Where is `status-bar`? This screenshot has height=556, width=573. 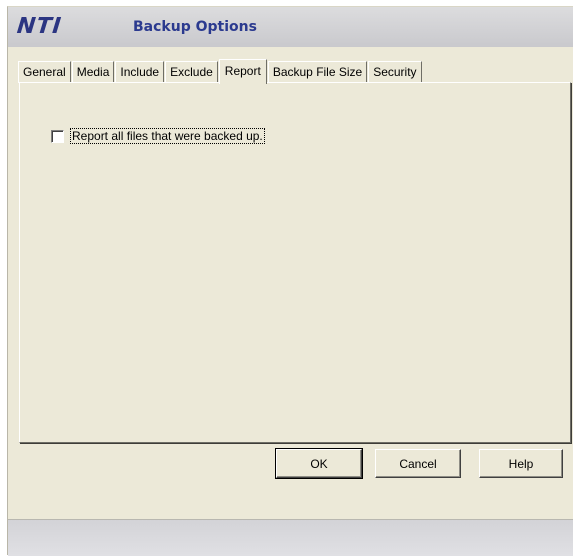
status-bar is located at coordinates (290, 537).